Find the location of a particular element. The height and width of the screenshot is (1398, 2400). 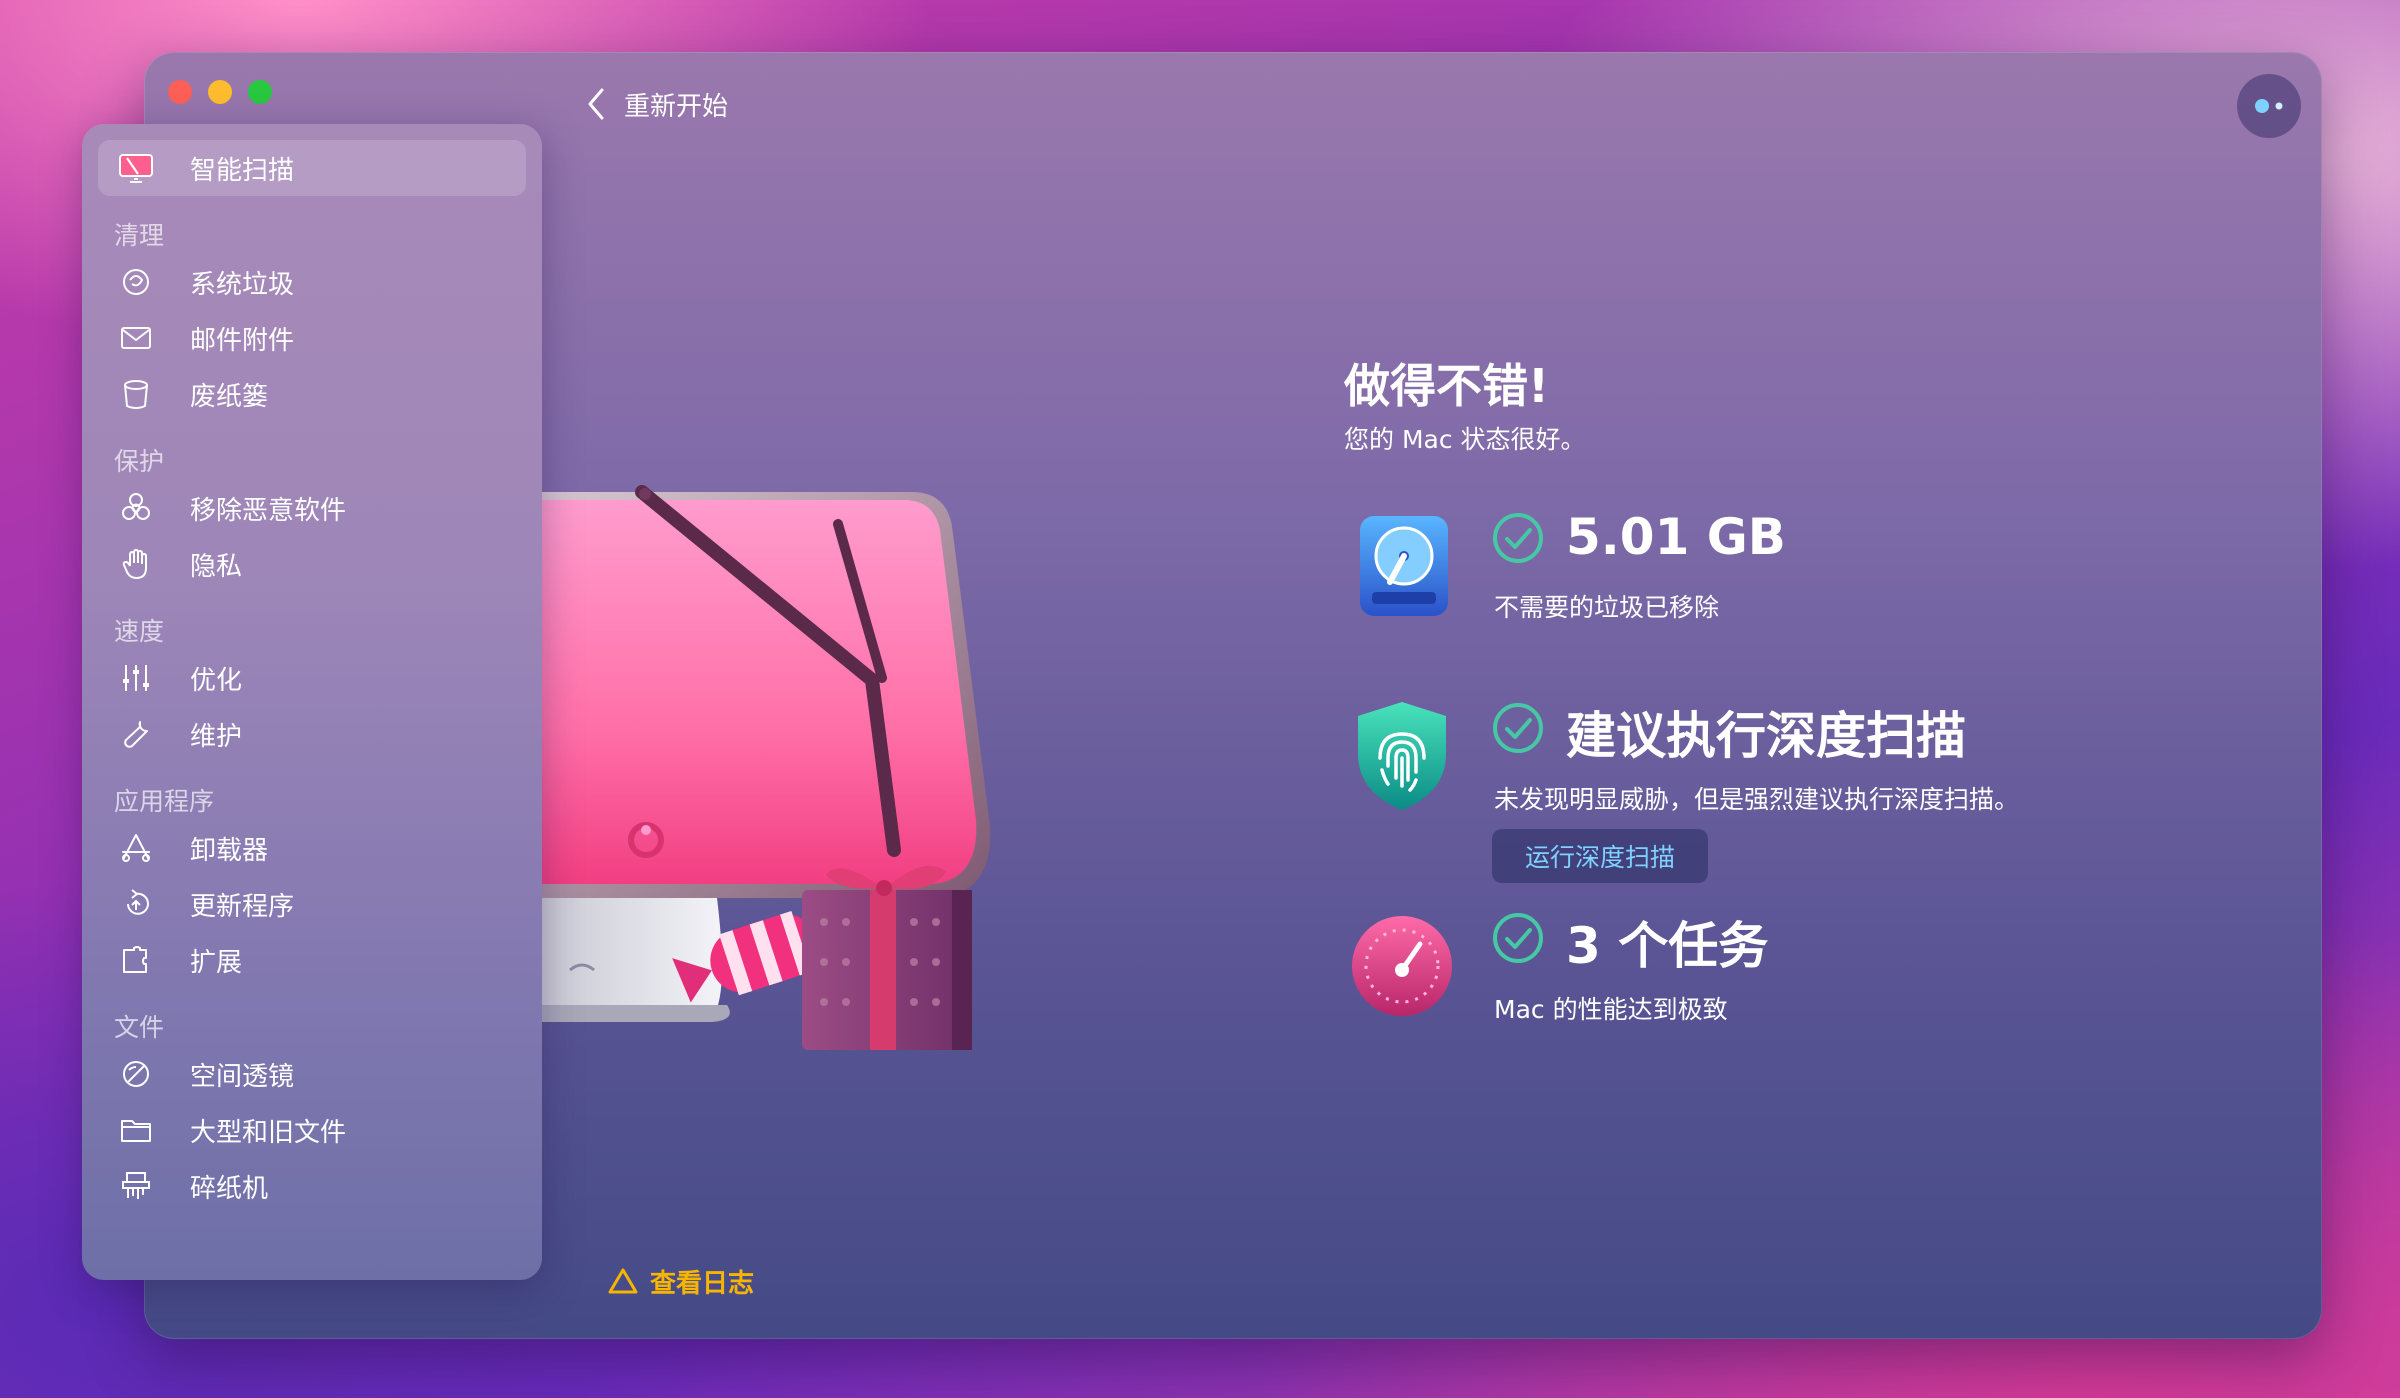

assistant-icon is located at coordinates (2269, 106).